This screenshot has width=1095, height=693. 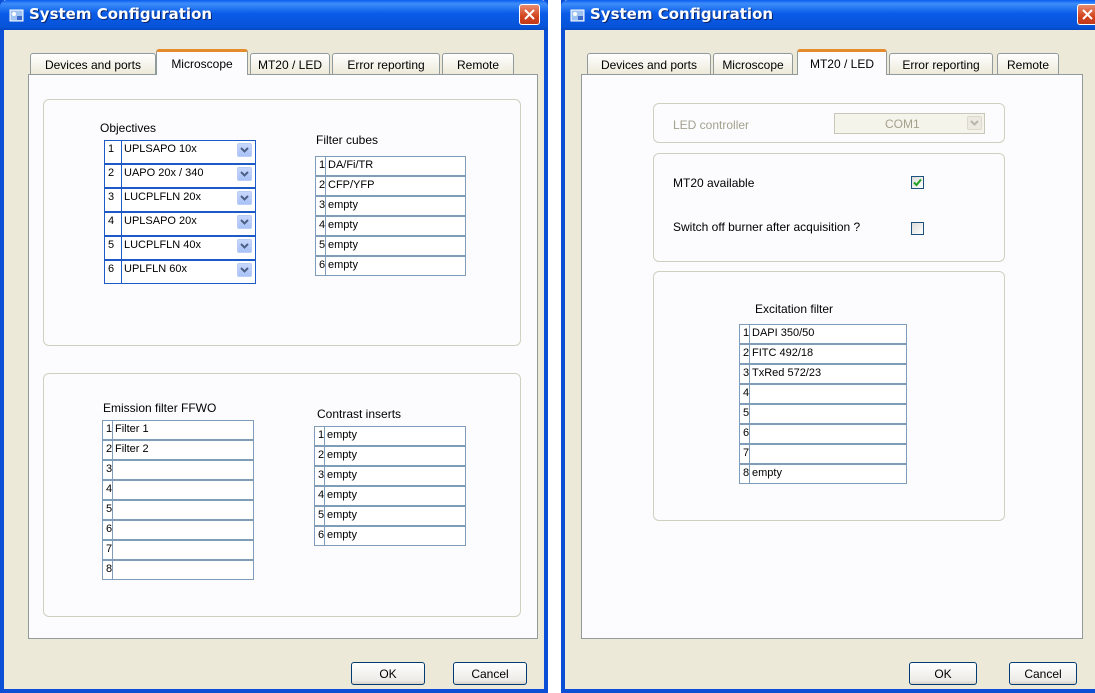 What do you see at coordinates (390, 476) in the screenshot?
I see `contrast-insert-row: 3 empty` at bounding box center [390, 476].